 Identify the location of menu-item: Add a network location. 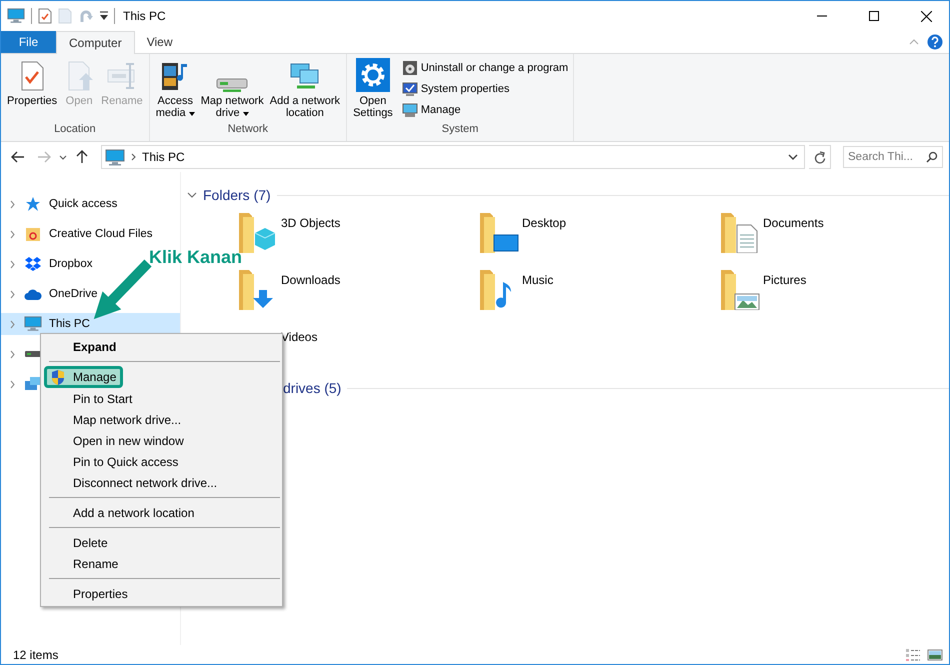
(161, 512).